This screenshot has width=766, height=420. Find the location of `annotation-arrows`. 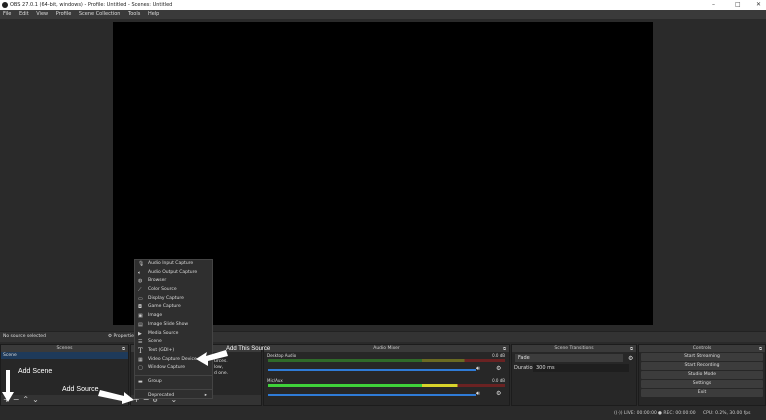

annotation-arrows is located at coordinates (115, 377).